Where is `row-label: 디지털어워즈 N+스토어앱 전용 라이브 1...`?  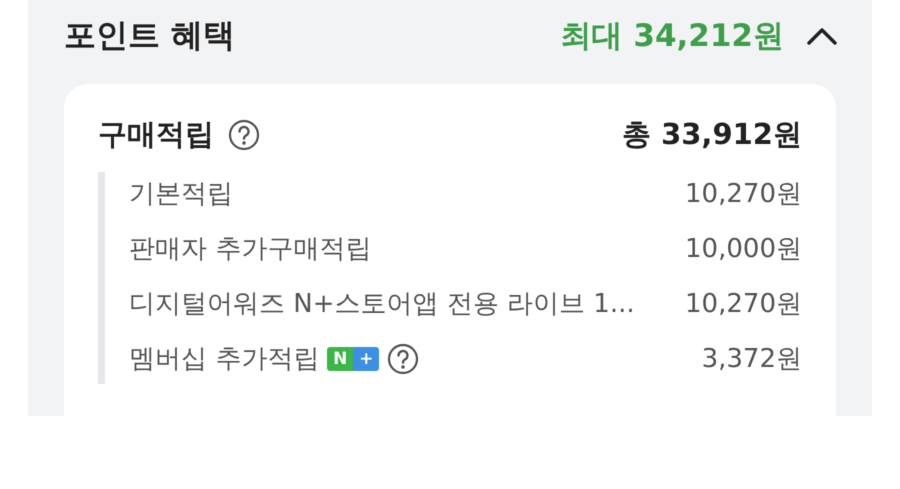 row-label: 디지털어워즈 N+스토어앱 전용 라이브 1... is located at coordinates (382, 304).